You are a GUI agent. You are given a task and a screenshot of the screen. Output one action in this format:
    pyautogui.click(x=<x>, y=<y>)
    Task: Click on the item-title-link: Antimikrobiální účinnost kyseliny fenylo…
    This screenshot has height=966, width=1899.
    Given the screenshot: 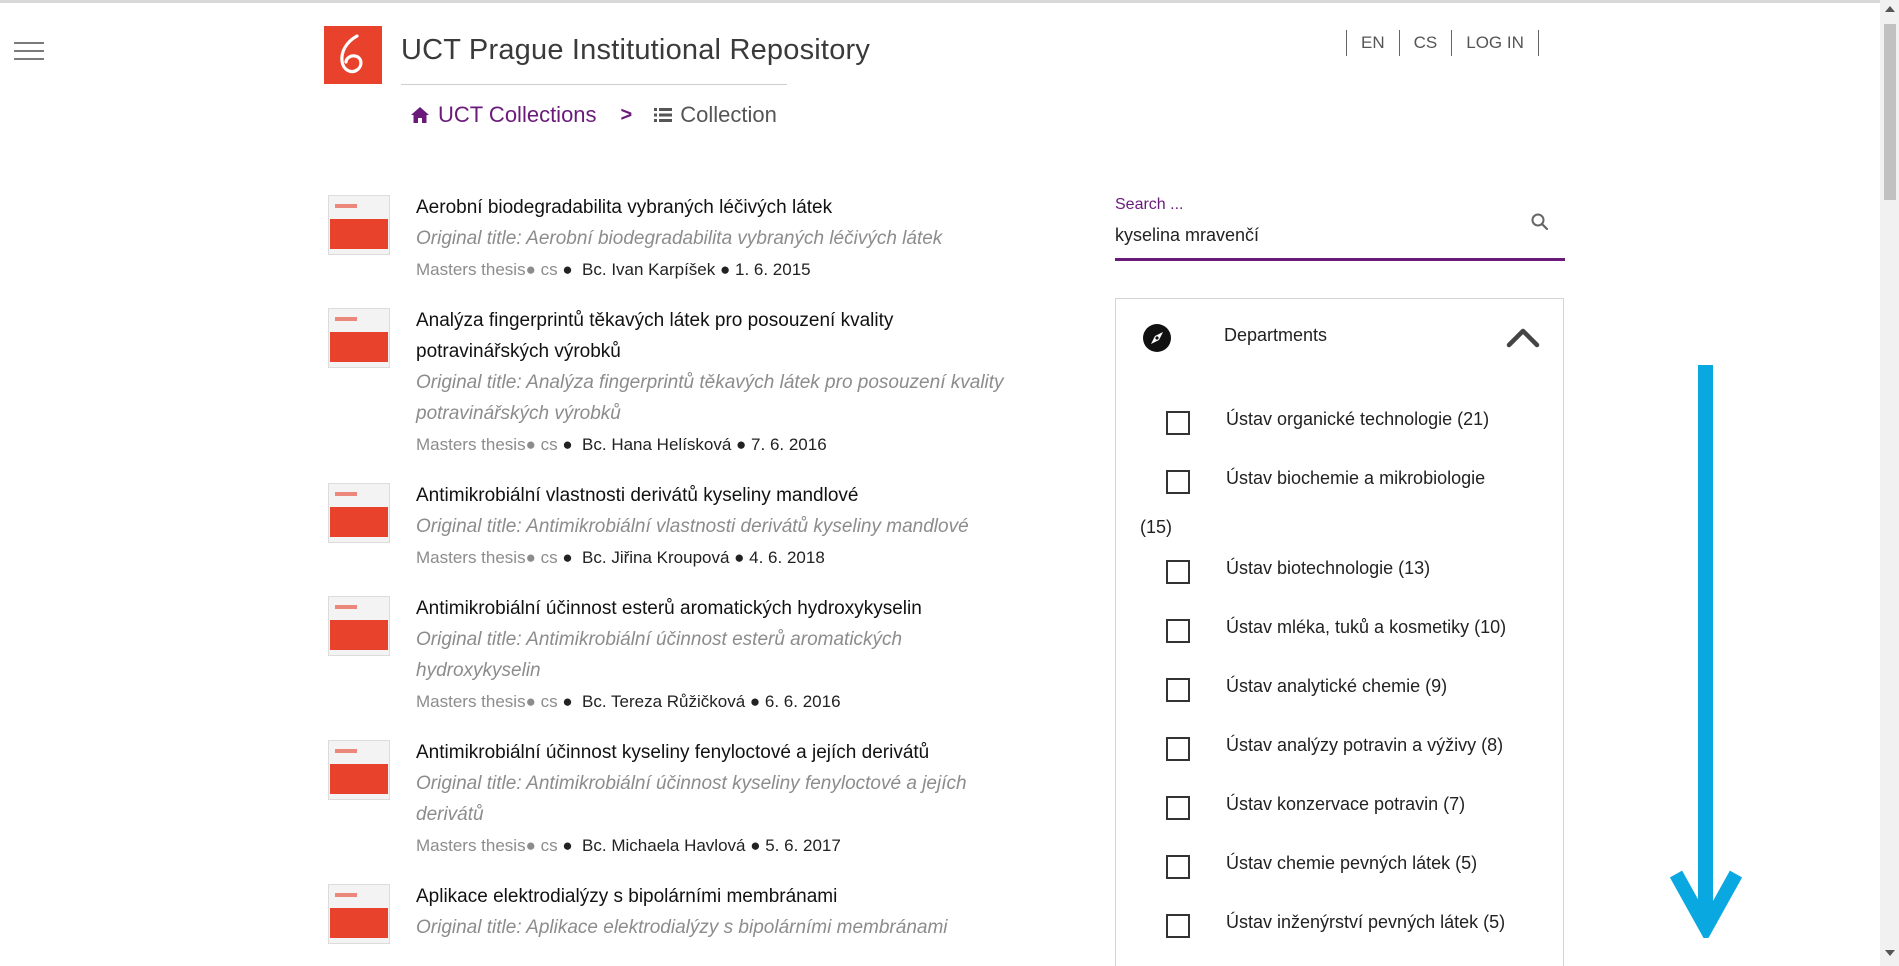 What is the action you would take?
    pyautogui.click(x=722, y=752)
    